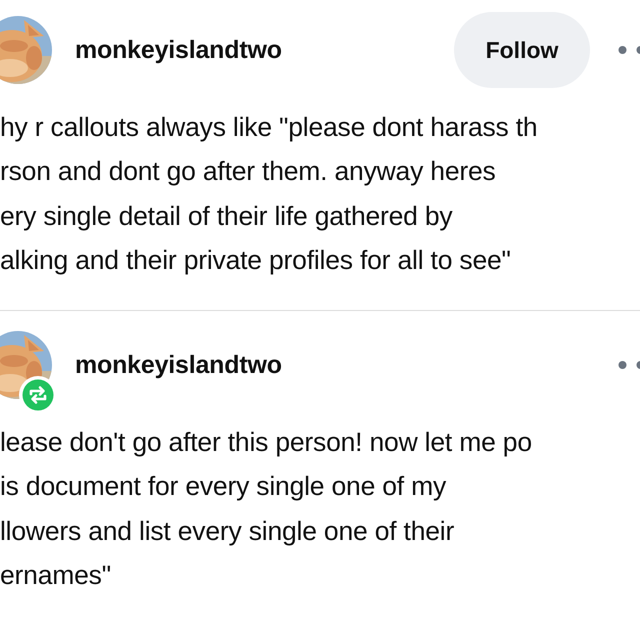 The height and width of the screenshot is (640, 640). Describe the element at coordinates (522, 50) in the screenshot. I see `follow-button: Follow` at that location.